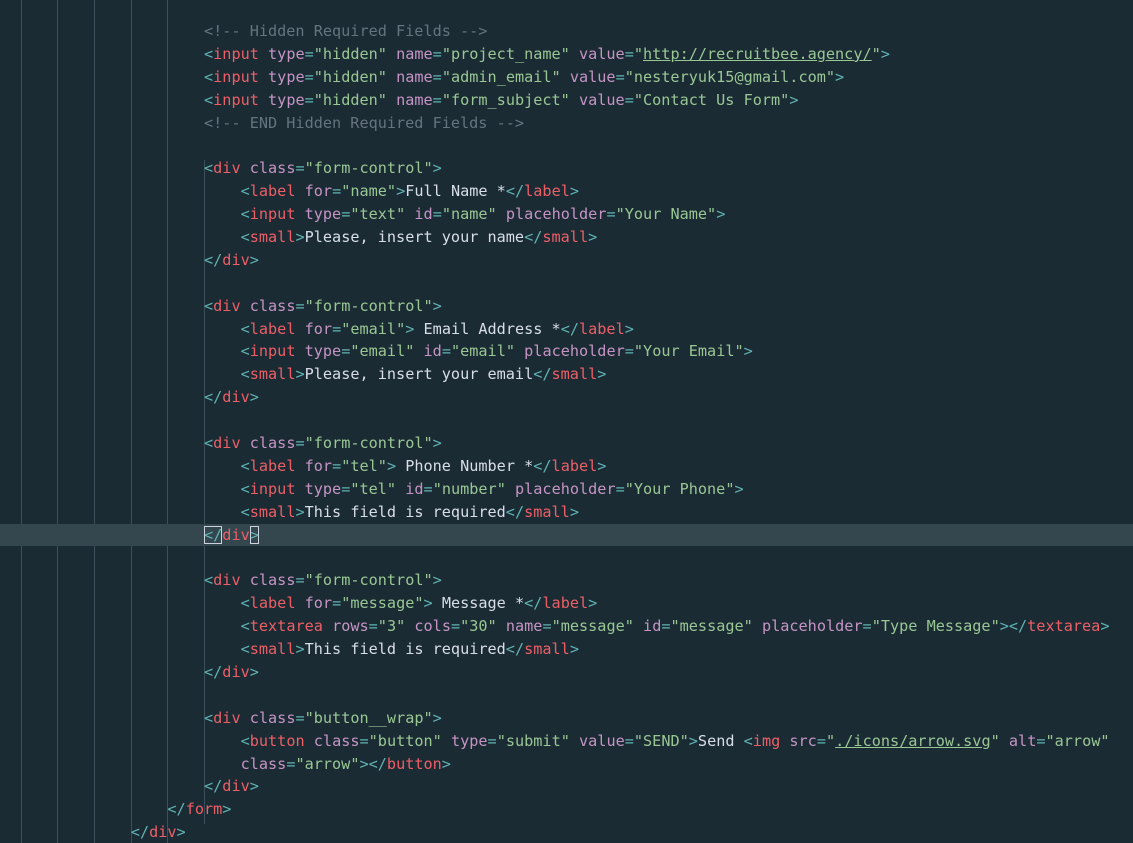  Describe the element at coordinates (566, 764) in the screenshot. I see `code-line: class="arrow"></button>` at that location.